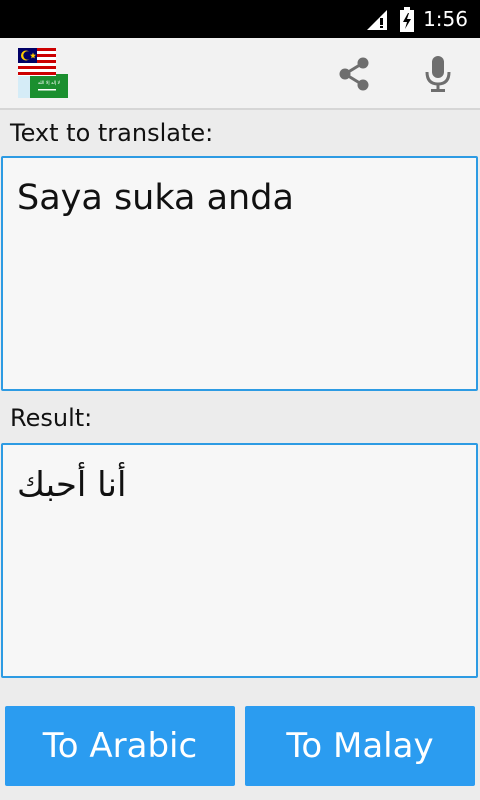  Describe the element at coordinates (377, 20) in the screenshot. I see `signal-icon` at that location.